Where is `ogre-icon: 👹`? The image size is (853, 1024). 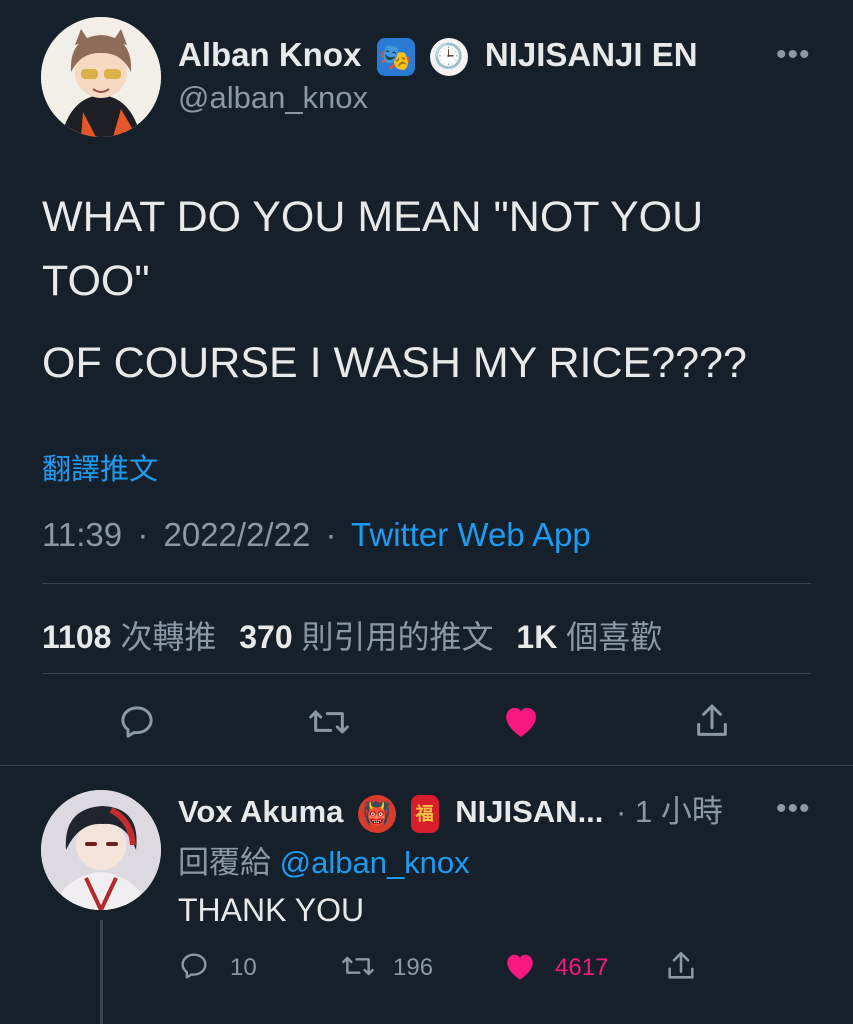
ogre-icon: 👹 is located at coordinates (377, 813).